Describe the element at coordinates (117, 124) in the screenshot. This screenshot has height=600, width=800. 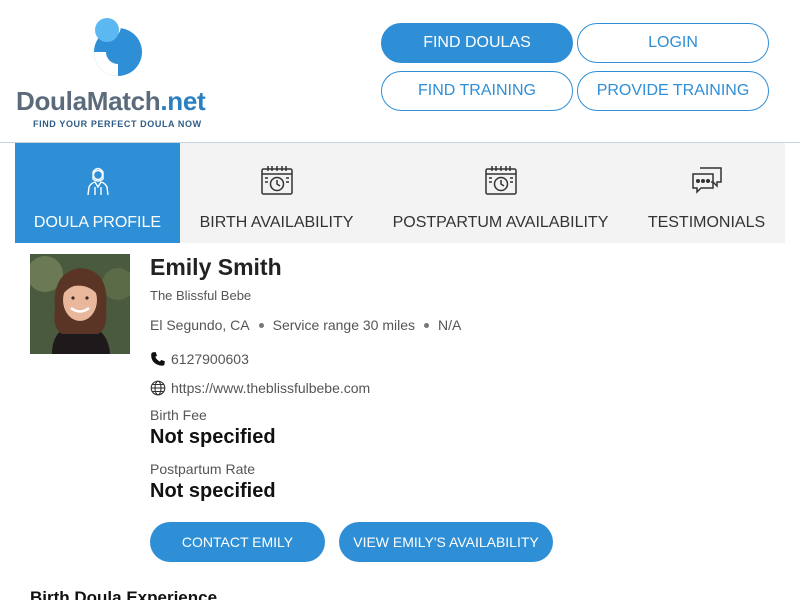
I see `logo-tagline: FIND YOUR PERFECT DOULA NOW` at that location.